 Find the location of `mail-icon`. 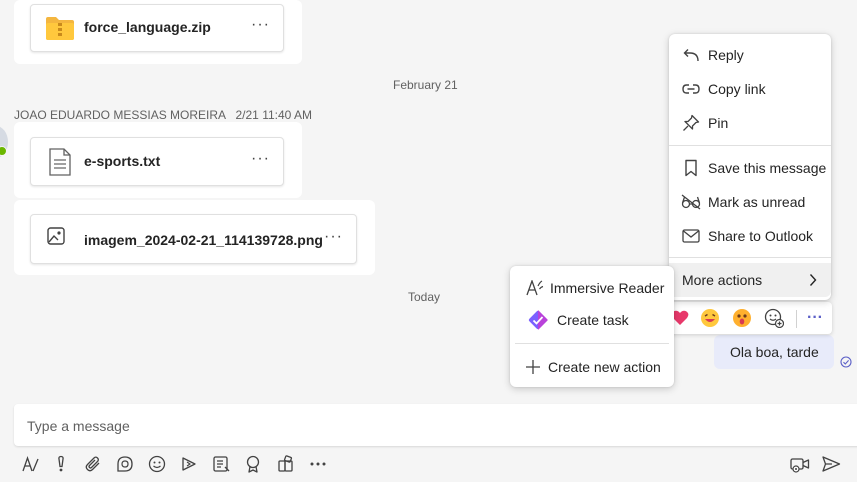

mail-icon is located at coordinates (691, 236).